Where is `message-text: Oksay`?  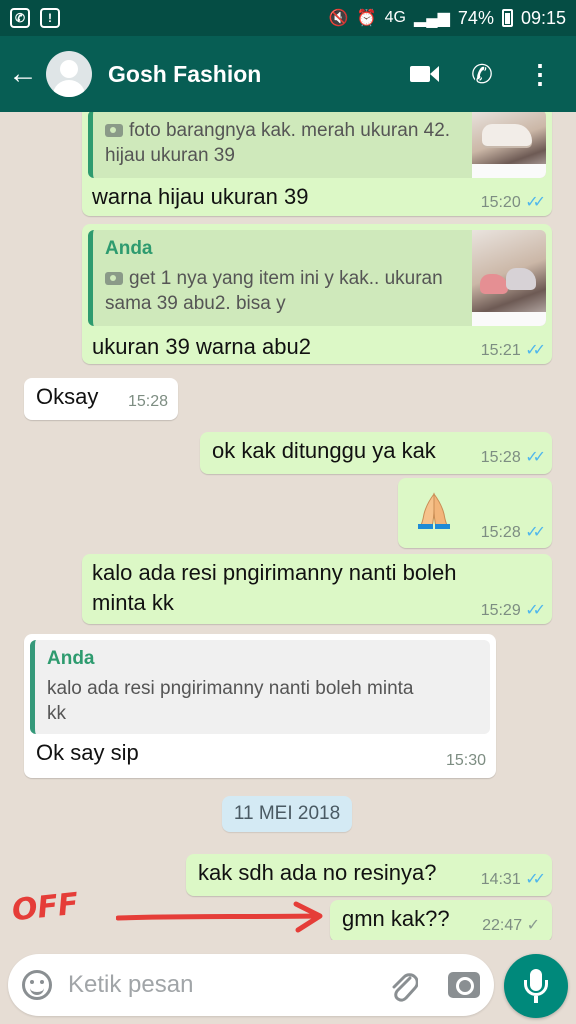
message-text: Oksay is located at coordinates (67, 396).